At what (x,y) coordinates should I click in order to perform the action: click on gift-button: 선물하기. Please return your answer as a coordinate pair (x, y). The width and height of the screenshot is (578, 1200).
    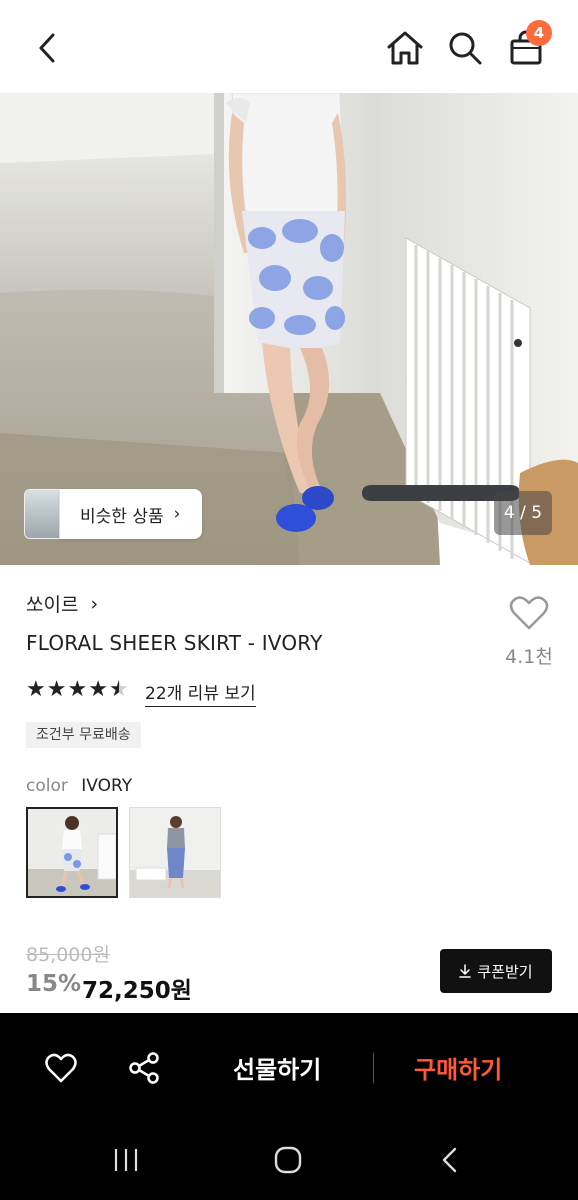
    Looking at the image, I should click on (277, 1067).